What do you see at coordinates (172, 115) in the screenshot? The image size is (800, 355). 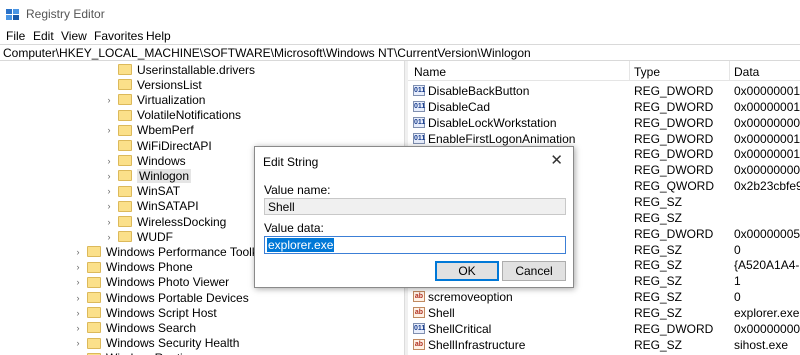 I see `tree-item: VolatileNotifications` at bounding box center [172, 115].